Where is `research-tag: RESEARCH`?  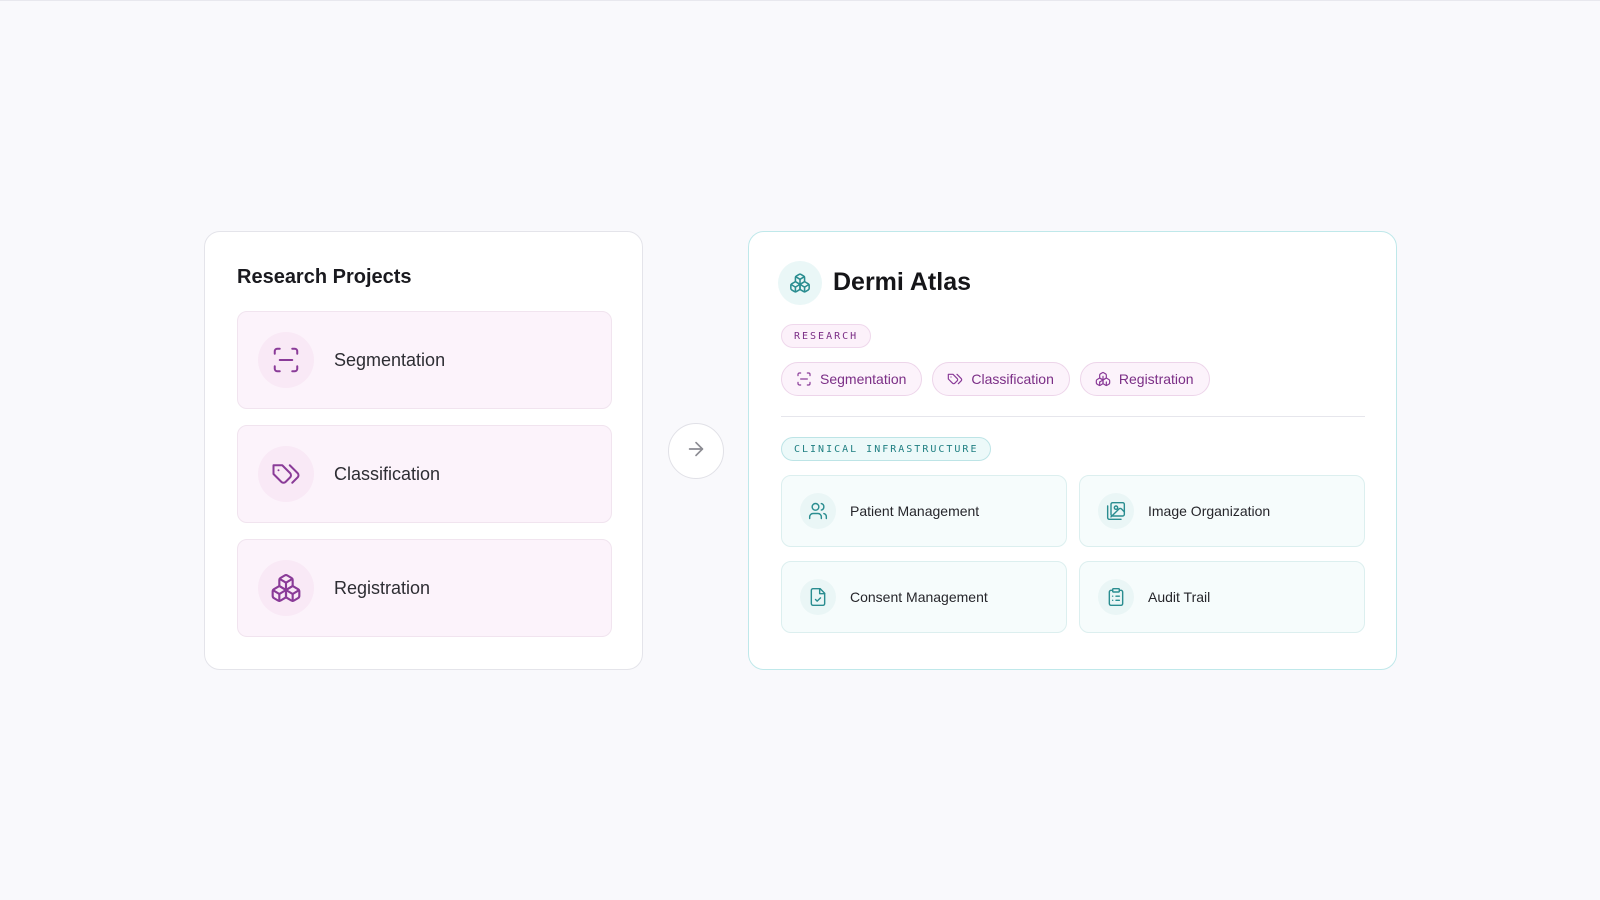
research-tag: RESEARCH is located at coordinates (826, 336).